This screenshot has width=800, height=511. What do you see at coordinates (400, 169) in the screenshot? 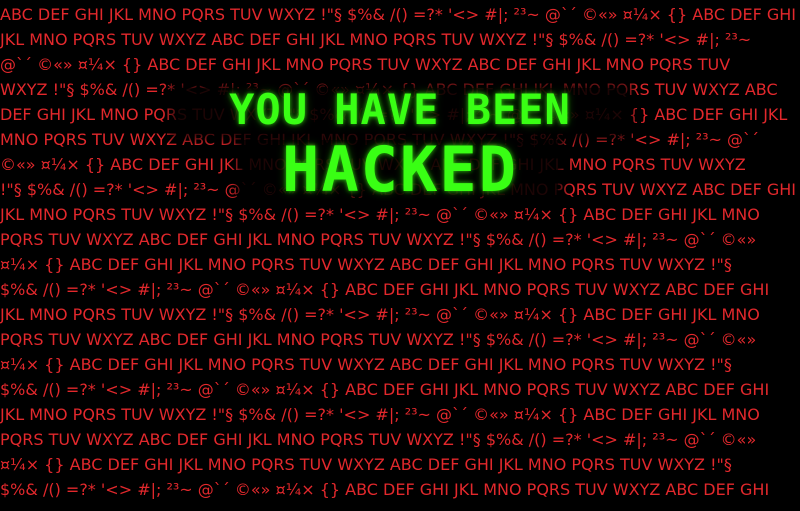
I see `headline-hacked: HACKED` at bounding box center [400, 169].